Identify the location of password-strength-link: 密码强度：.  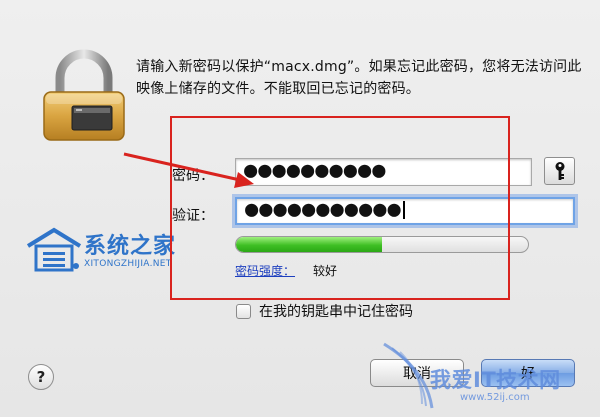
(265, 270).